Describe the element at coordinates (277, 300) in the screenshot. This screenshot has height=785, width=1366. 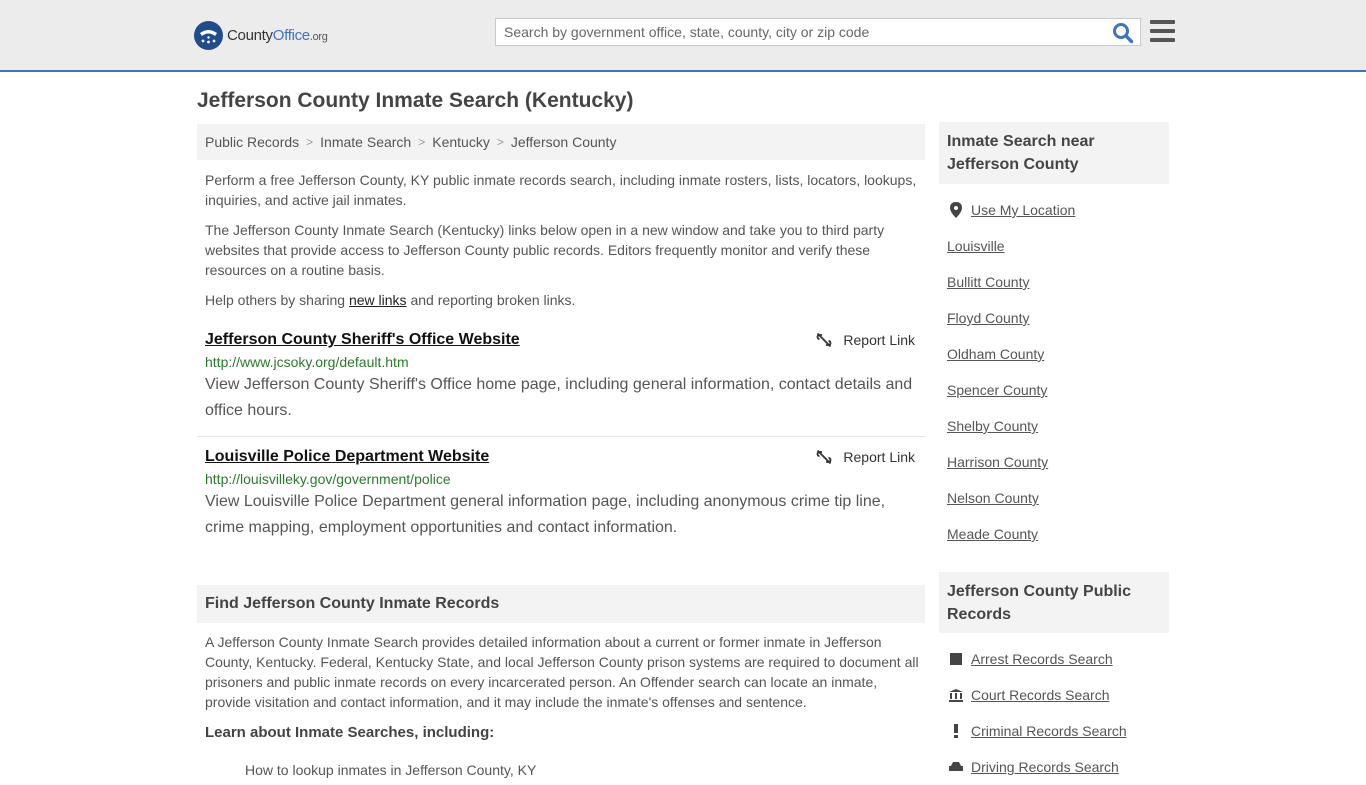
I see `intro-text: Help others by sharing` at that location.